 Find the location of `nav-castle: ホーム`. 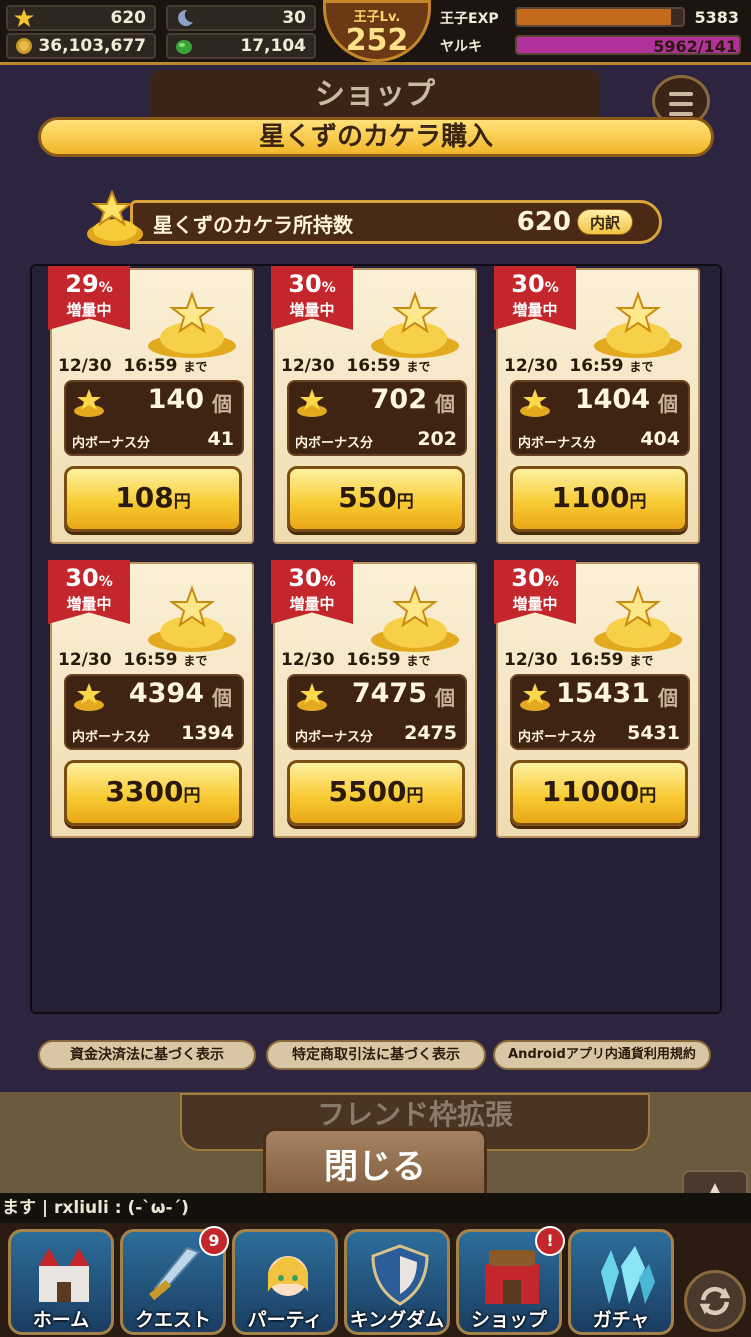

nav-castle: ホーム is located at coordinates (61, 1282).